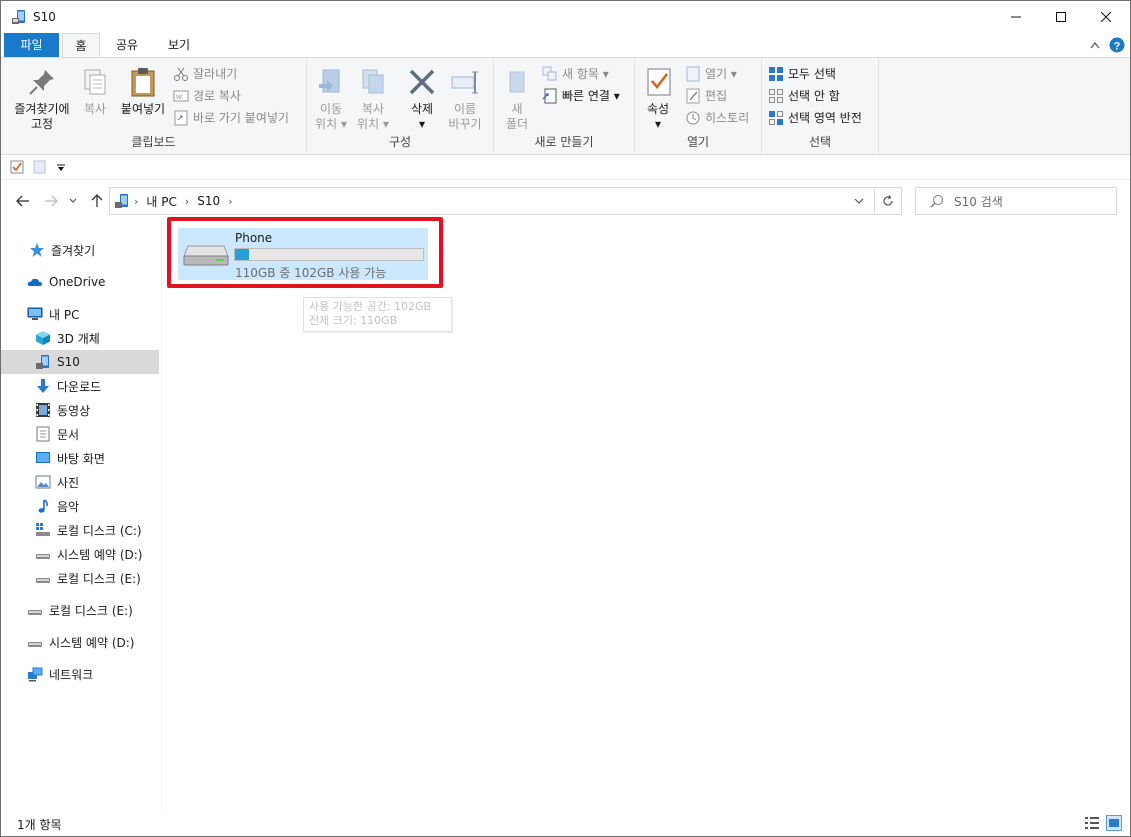  Describe the element at coordinates (215, 74) in the screenshot. I see `cut-label: 잘라내기` at that location.